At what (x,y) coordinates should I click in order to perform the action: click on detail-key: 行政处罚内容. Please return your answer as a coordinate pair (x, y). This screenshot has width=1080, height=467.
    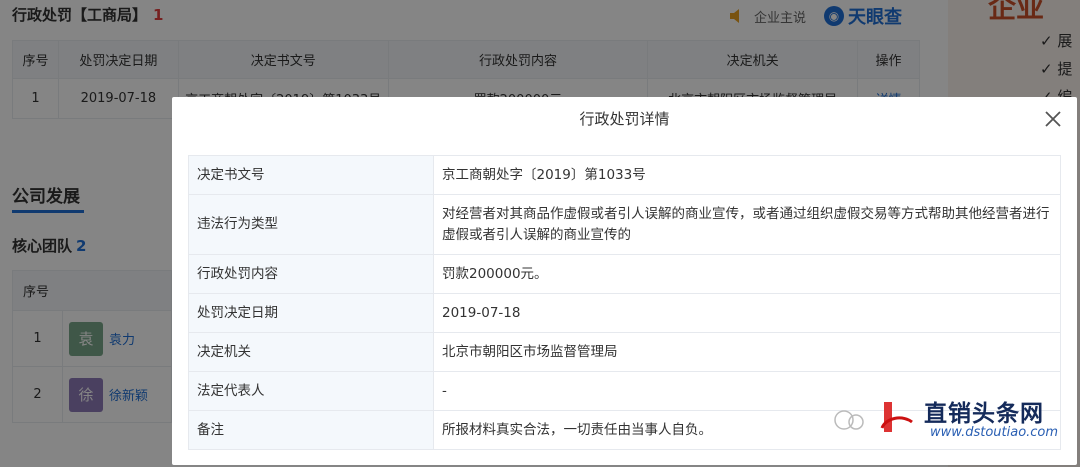
    Looking at the image, I should click on (311, 274).